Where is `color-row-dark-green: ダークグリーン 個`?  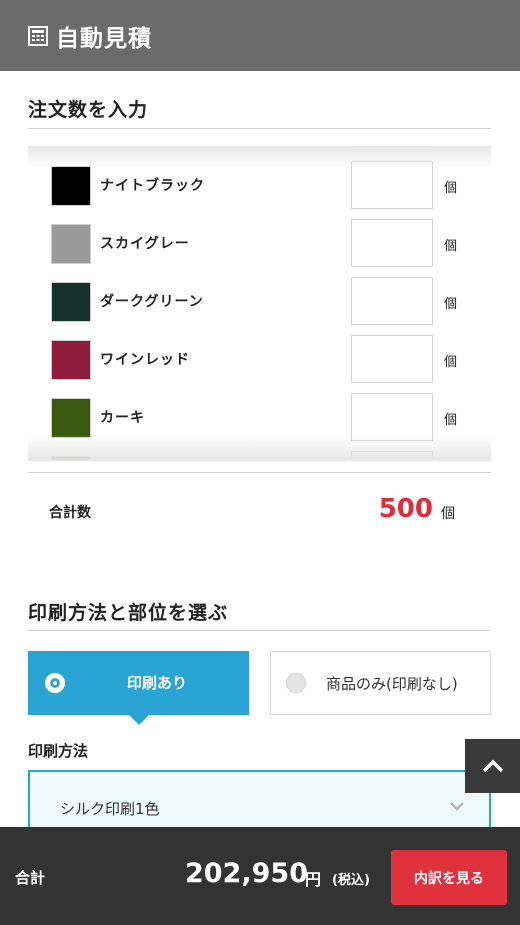
color-row-dark-green: ダークグリーン 個 is located at coordinates (259, 302).